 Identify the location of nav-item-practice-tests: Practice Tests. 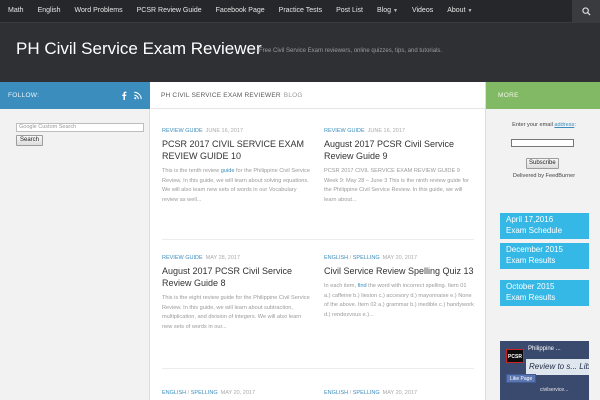
(300, 11).